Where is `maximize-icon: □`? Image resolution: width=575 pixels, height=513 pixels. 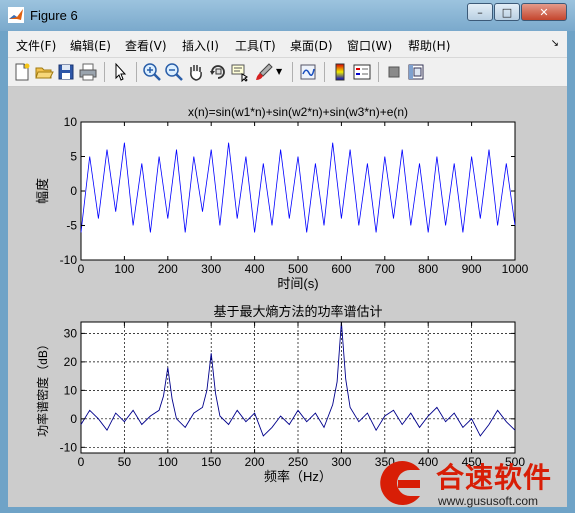
maximize-icon: □ is located at coordinates (507, 12).